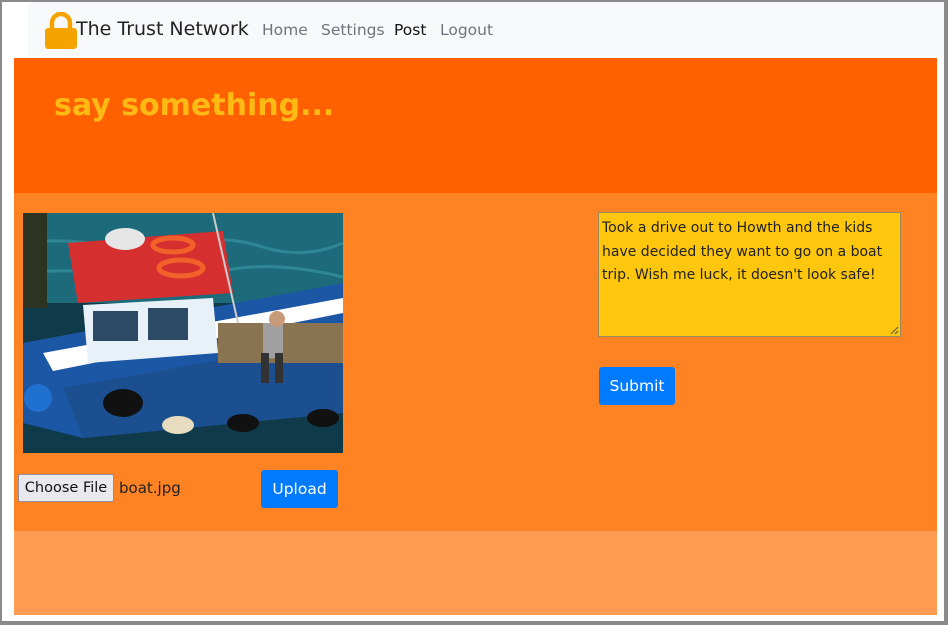 The image size is (948, 625). What do you see at coordinates (285, 30) in the screenshot?
I see `nav-link-home: Home` at bounding box center [285, 30].